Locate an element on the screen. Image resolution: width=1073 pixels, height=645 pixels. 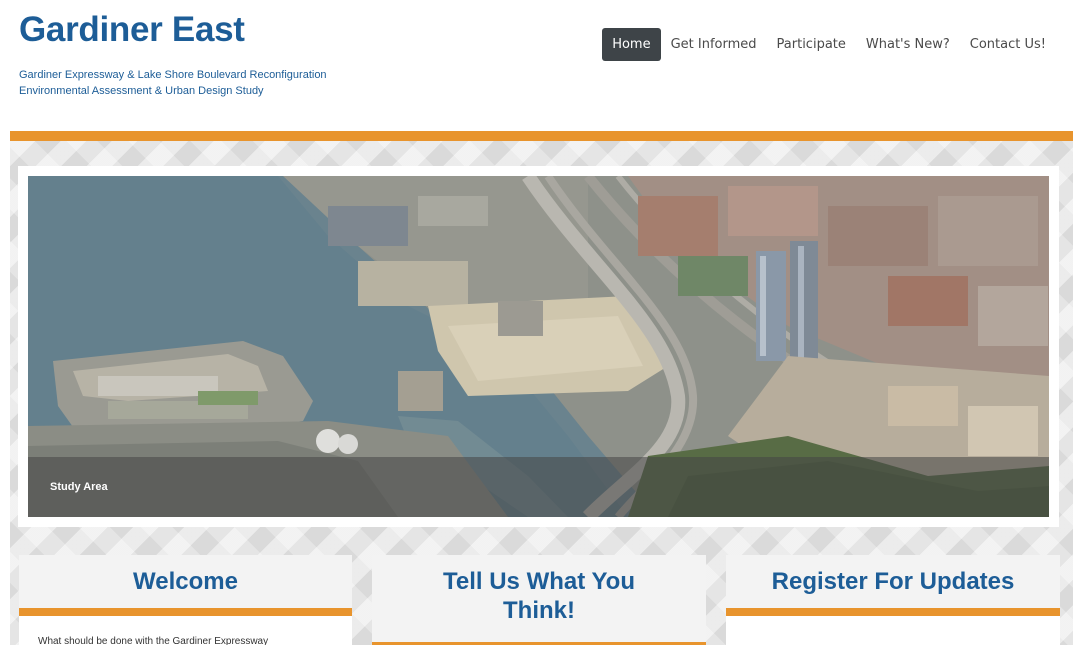
register-divider is located at coordinates (893, 612).